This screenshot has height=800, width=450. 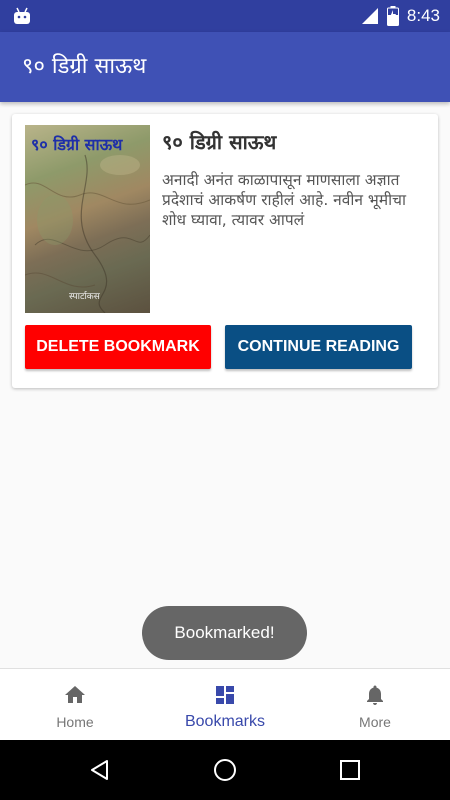 I want to click on bottom-navigation: Home Bookmarks More, so click(x=225, y=704).